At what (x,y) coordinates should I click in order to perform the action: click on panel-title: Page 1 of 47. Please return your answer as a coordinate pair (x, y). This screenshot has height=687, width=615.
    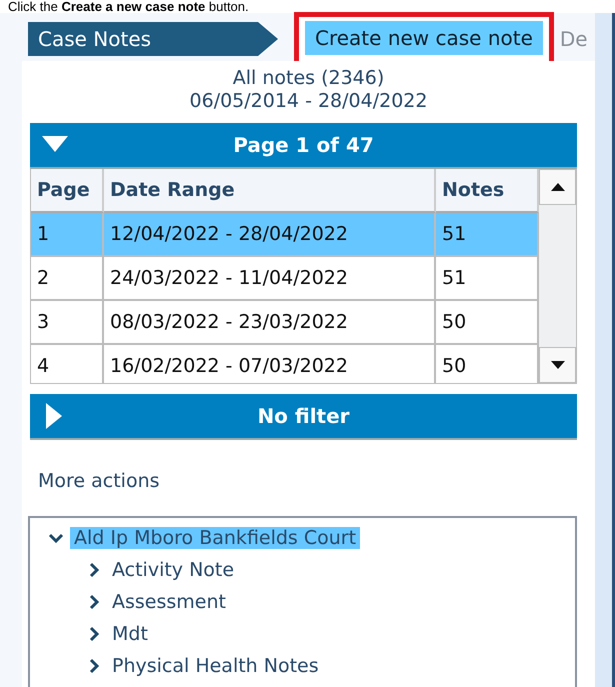
    Looking at the image, I should click on (303, 145).